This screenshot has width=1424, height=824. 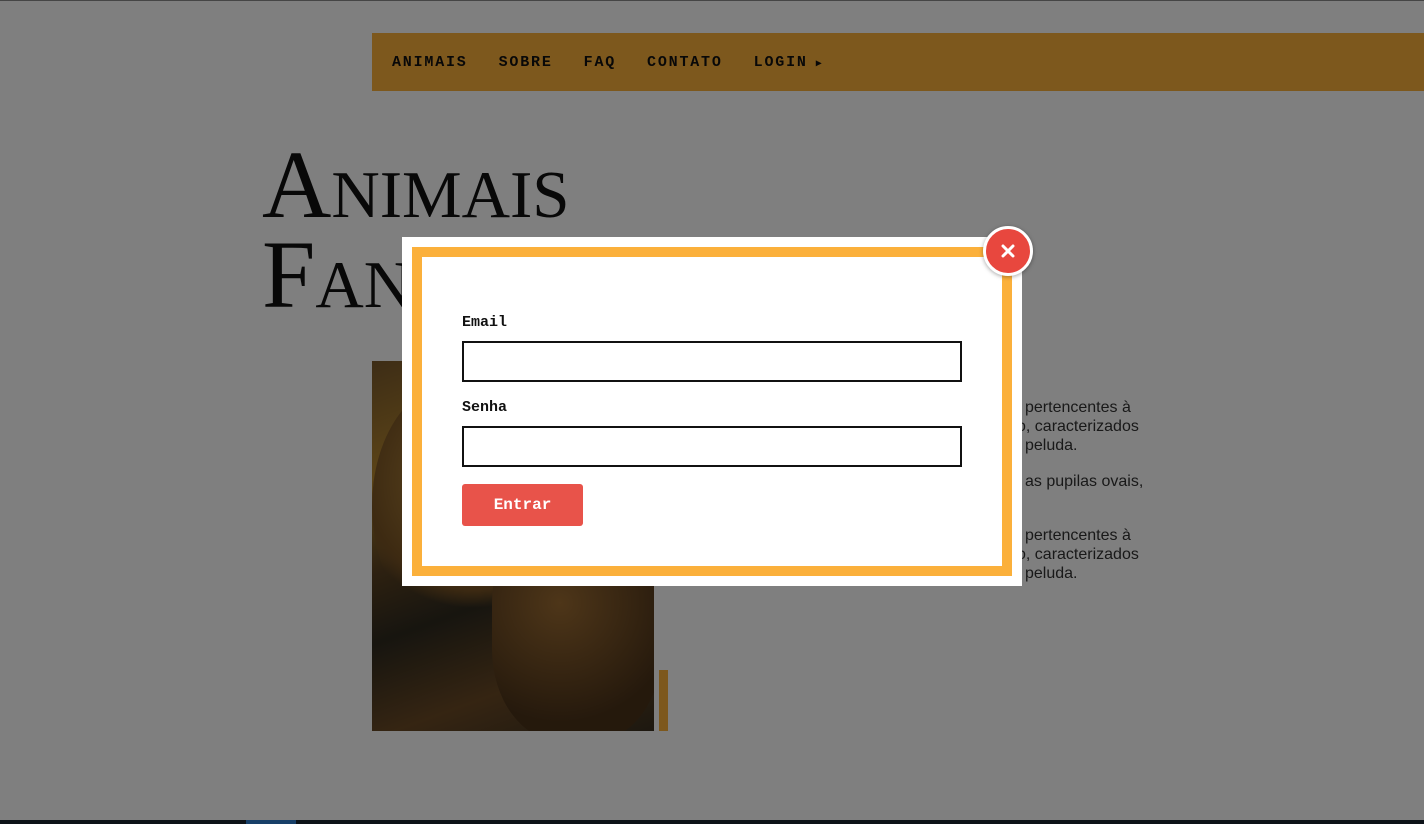 What do you see at coordinates (485, 407) in the screenshot?
I see `password-label: Senha` at bounding box center [485, 407].